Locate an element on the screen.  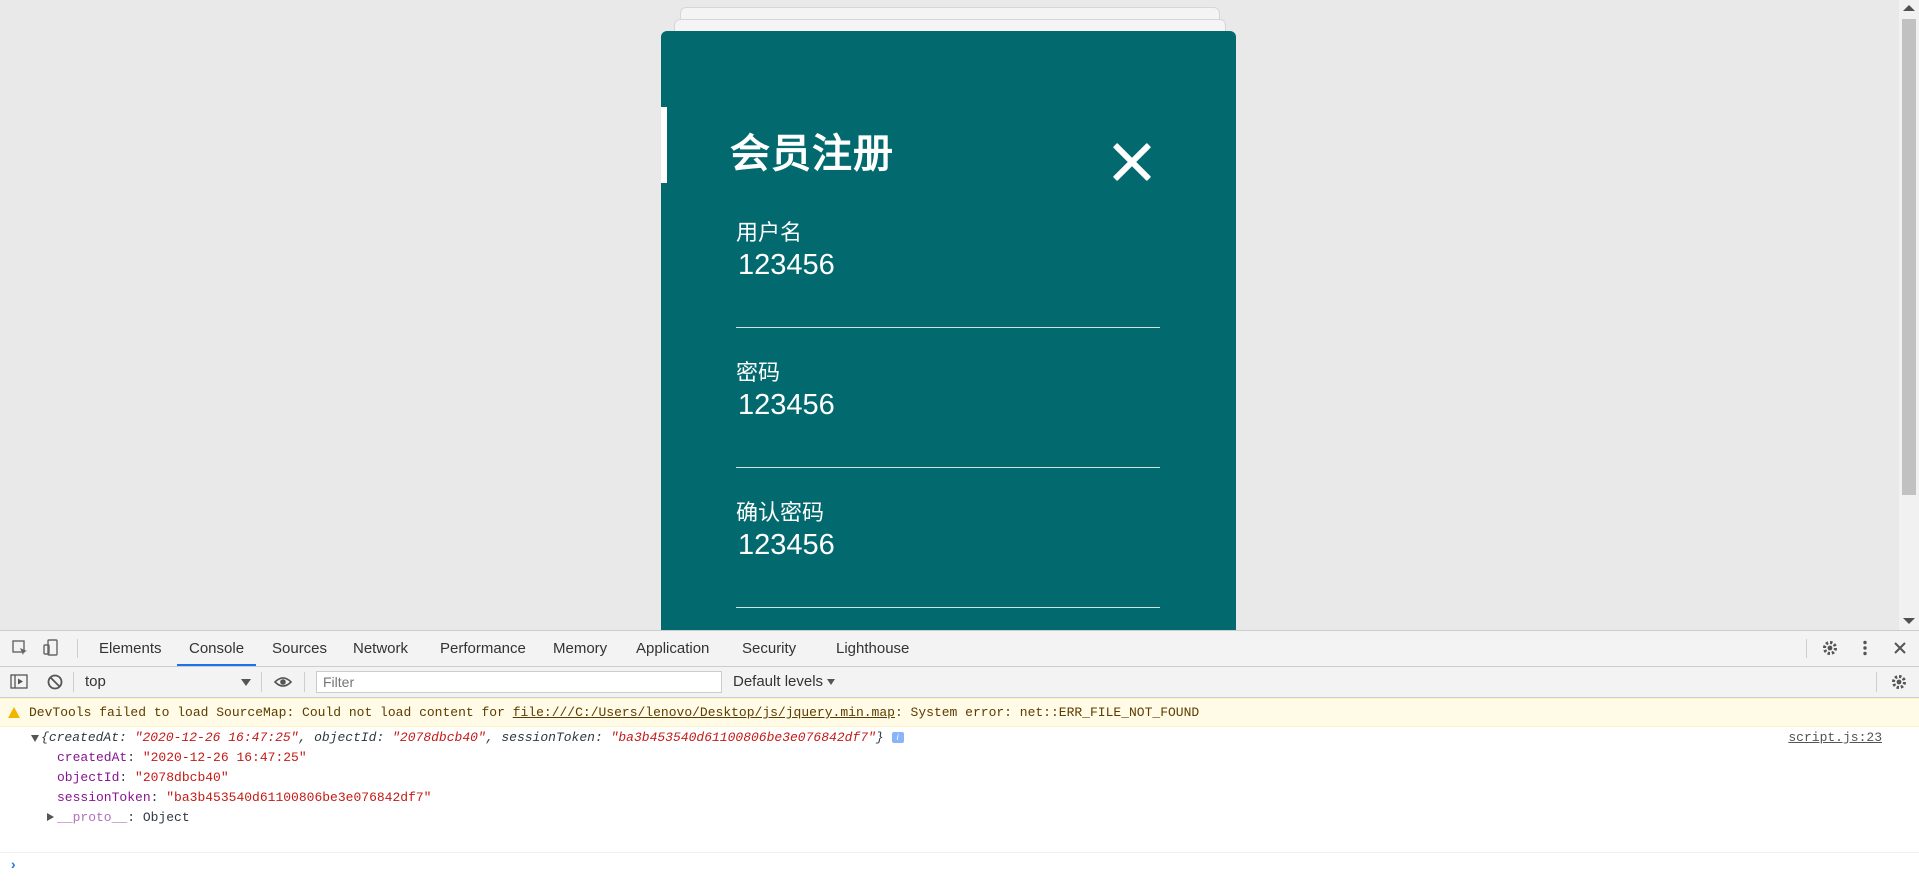
object-property: objectId: "2078dbcb40" is located at coordinates (143, 777).